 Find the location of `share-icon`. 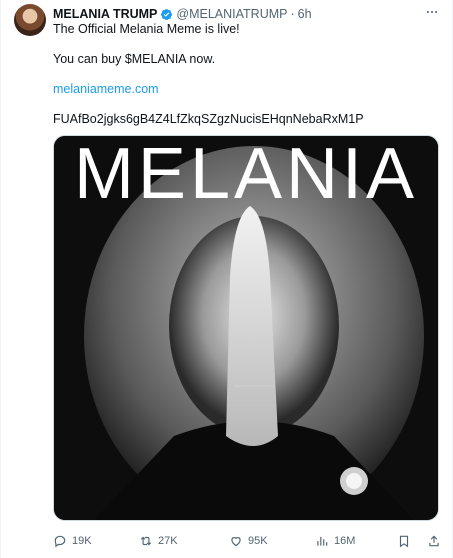

share-icon is located at coordinates (434, 541).